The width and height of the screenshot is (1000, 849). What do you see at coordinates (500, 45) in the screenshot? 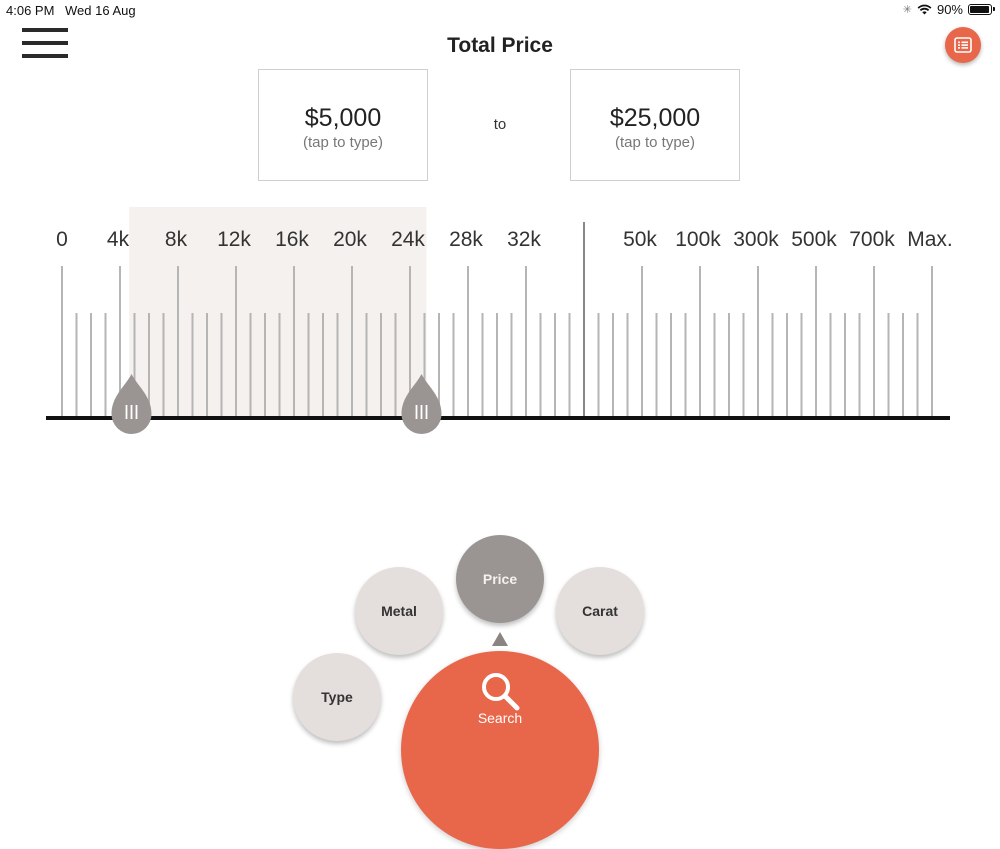
I see `page-title: Total Price` at bounding box center [500, 45].